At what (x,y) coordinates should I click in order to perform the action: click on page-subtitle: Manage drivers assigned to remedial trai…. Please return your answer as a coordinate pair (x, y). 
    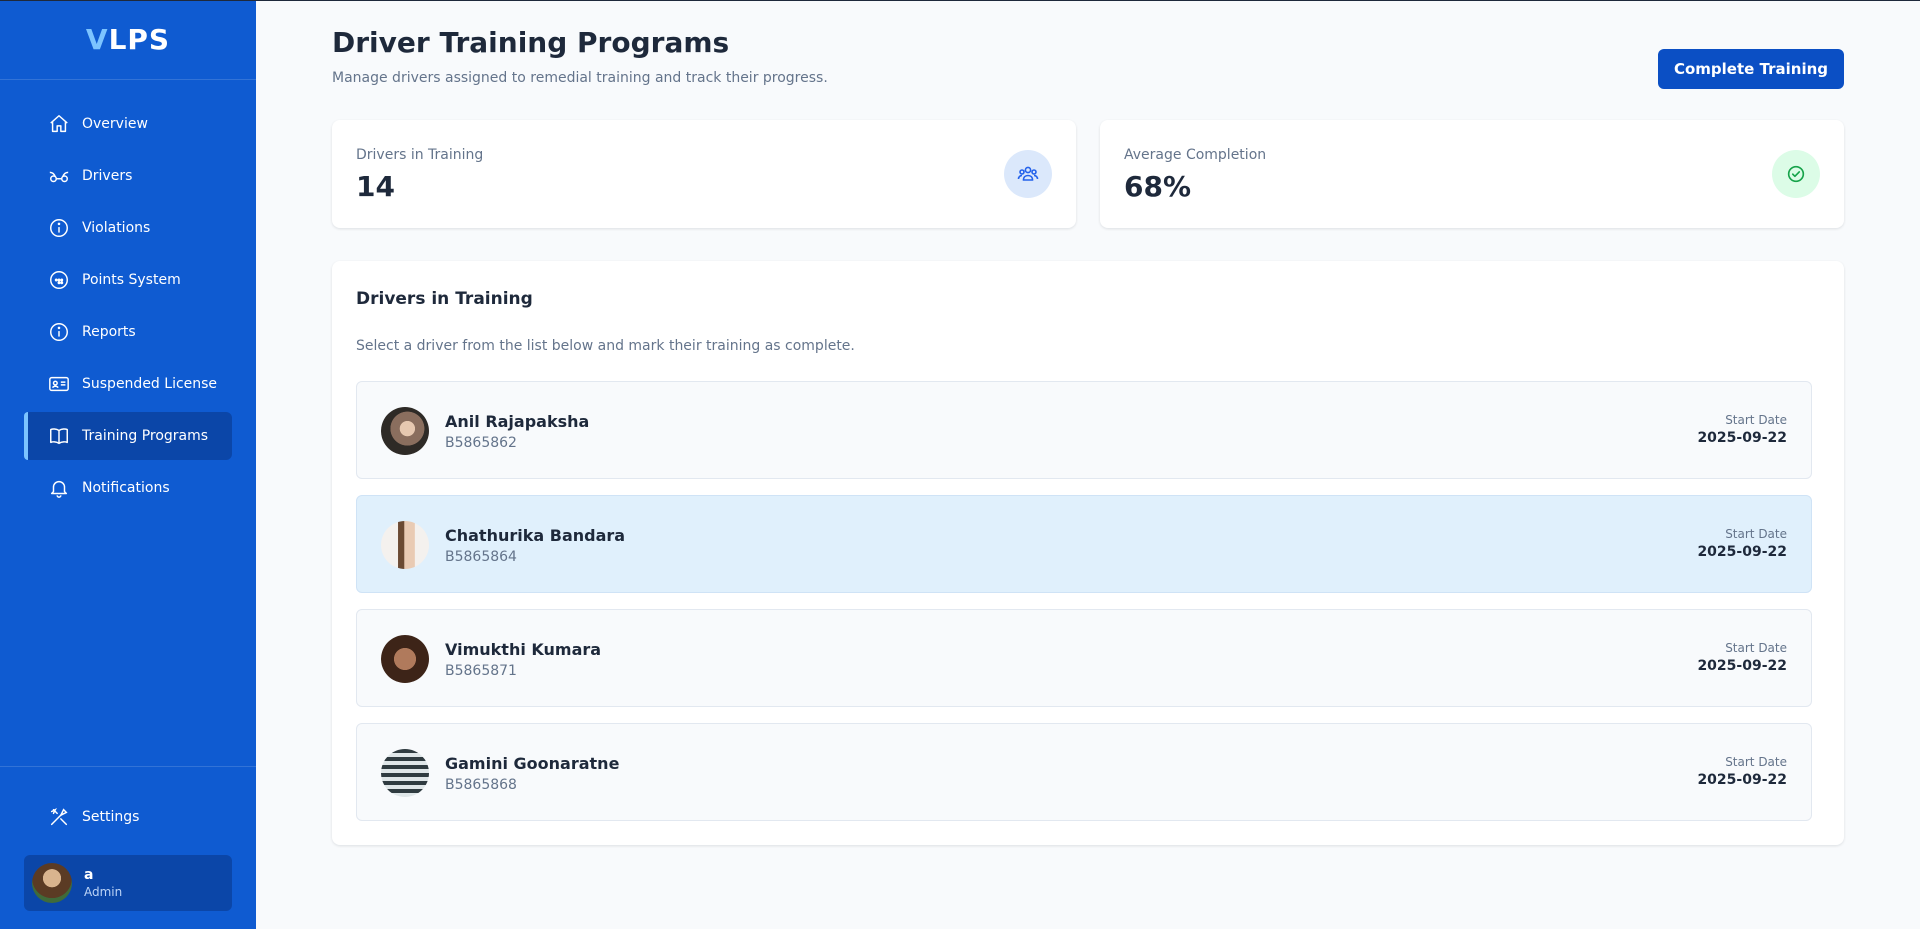
    Looking at the image, I should click on (580, 78).